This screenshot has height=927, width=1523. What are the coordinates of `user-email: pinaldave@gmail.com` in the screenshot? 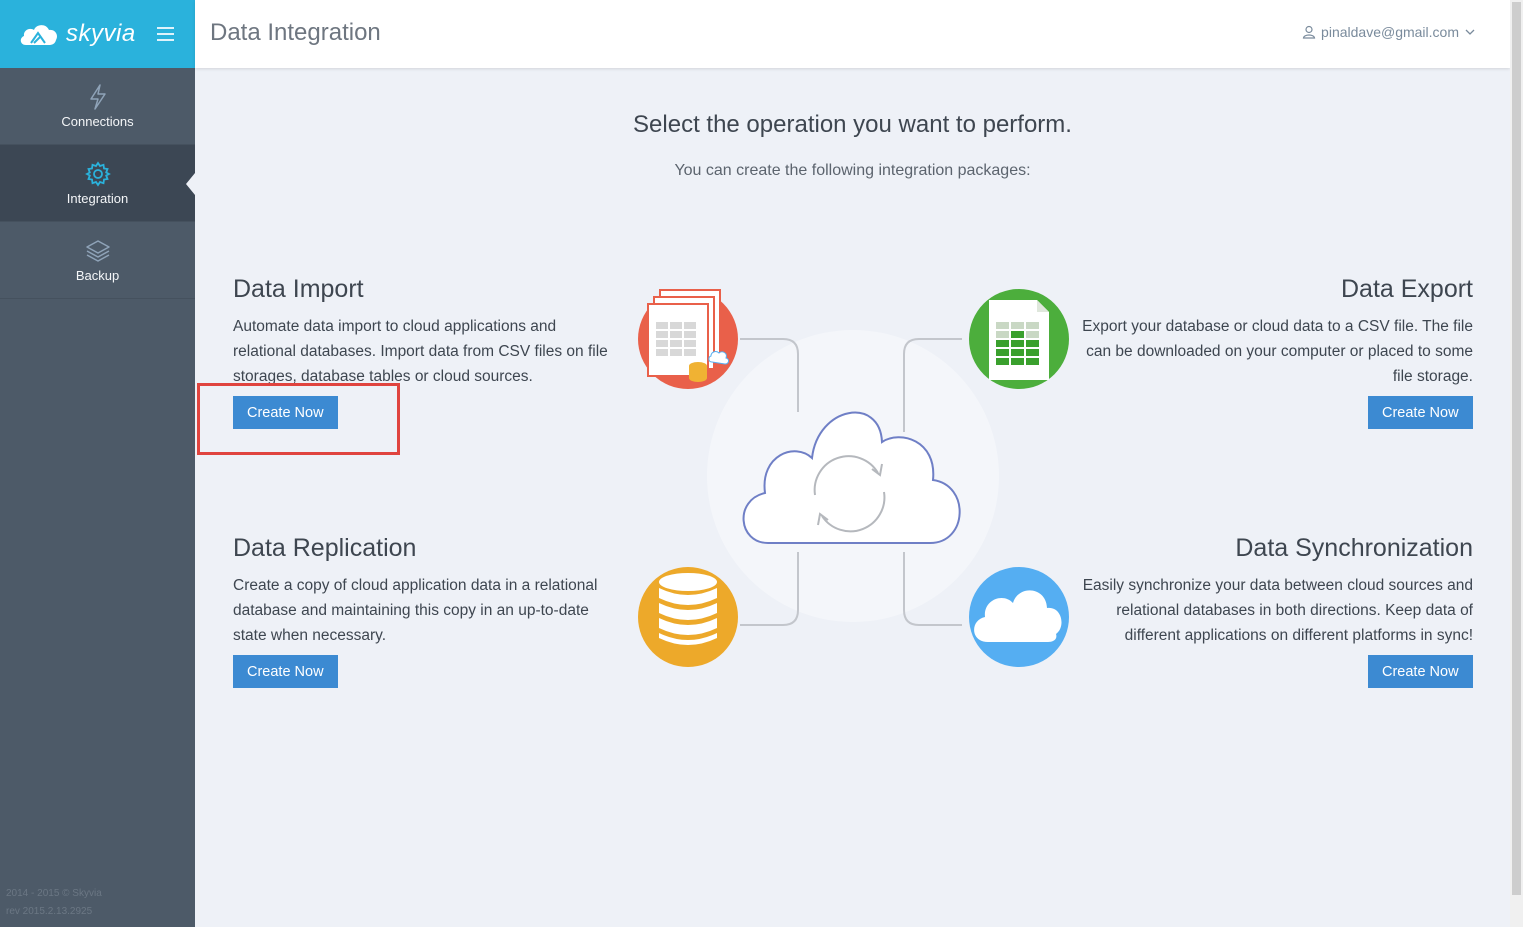 It's located at (1390, 32).